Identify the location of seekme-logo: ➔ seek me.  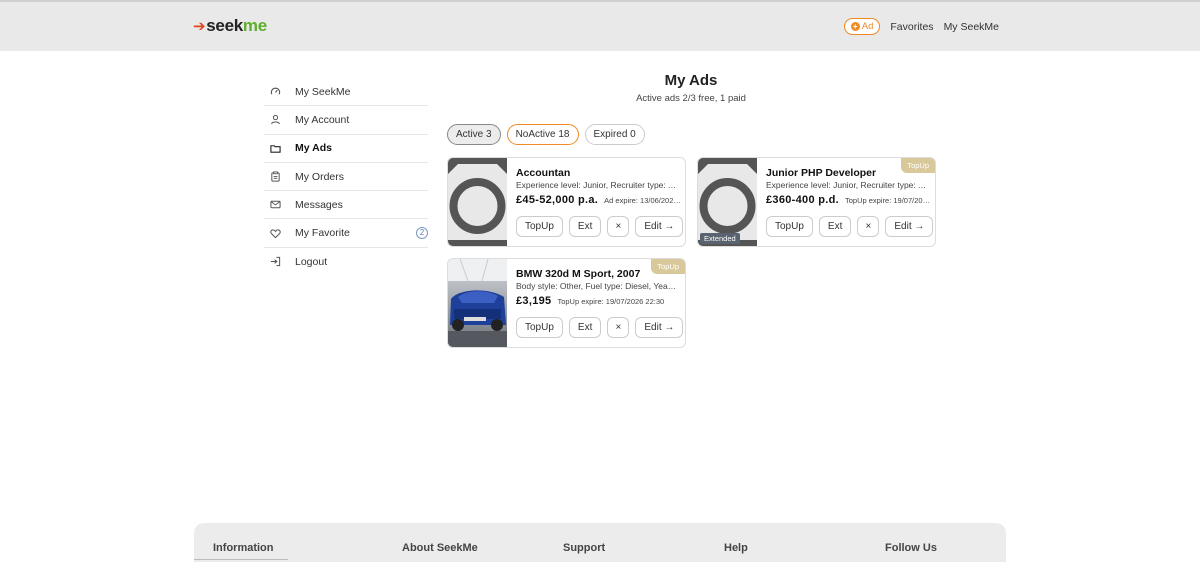
(230, 26).